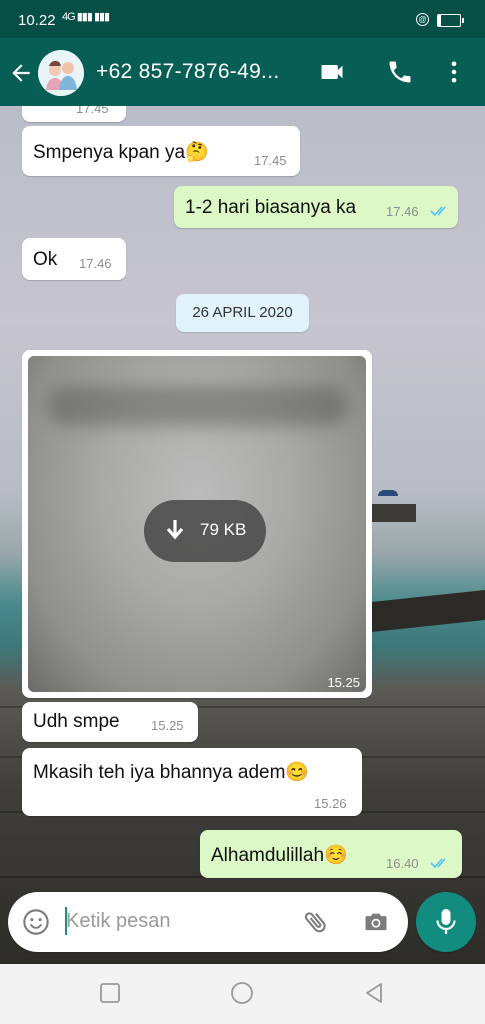  What do you see at coordinates (450, 20) in the screenshot?
I see `battery-icon` at bounding box center [450, 20].